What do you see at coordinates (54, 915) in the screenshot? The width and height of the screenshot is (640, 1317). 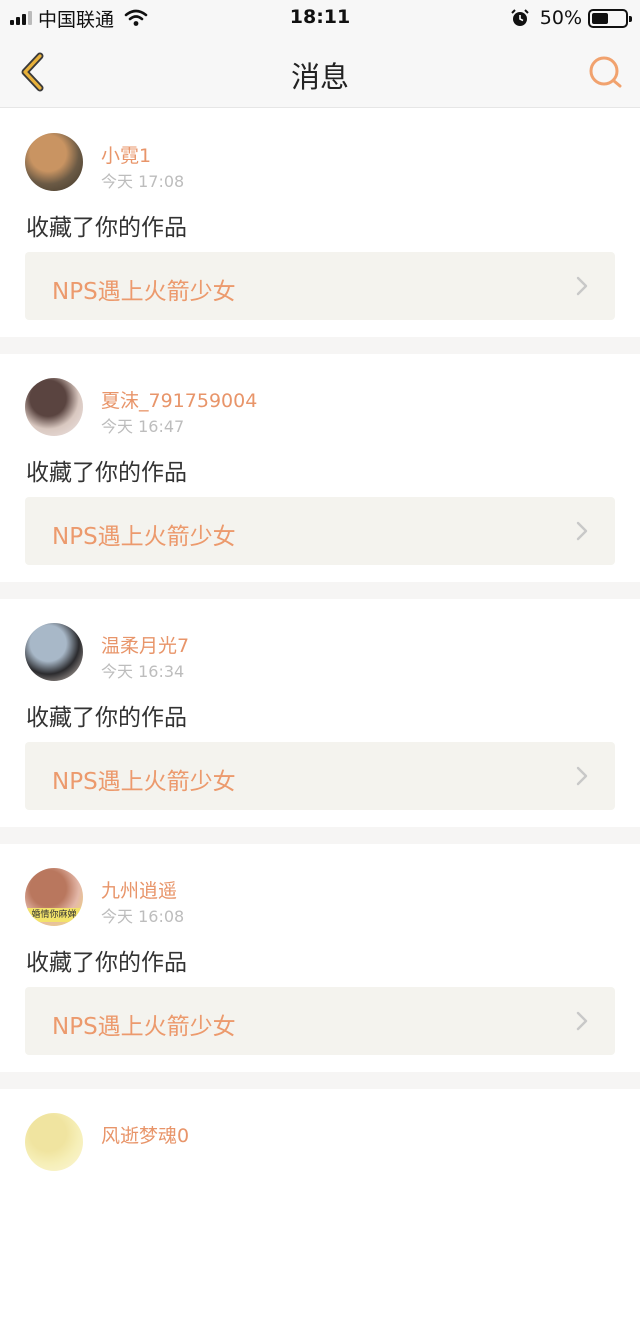 I see `avatar-caption: 婚情你麻婵` at bounding box center [54, 915].